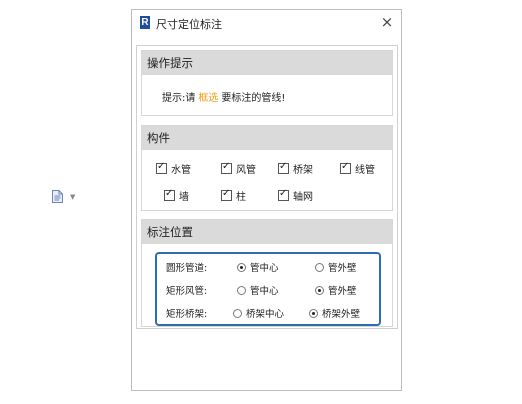 This screenshot has width=522, height=404. I want to click on checkbox-cable-tray: 桥架, so click(295, 168).